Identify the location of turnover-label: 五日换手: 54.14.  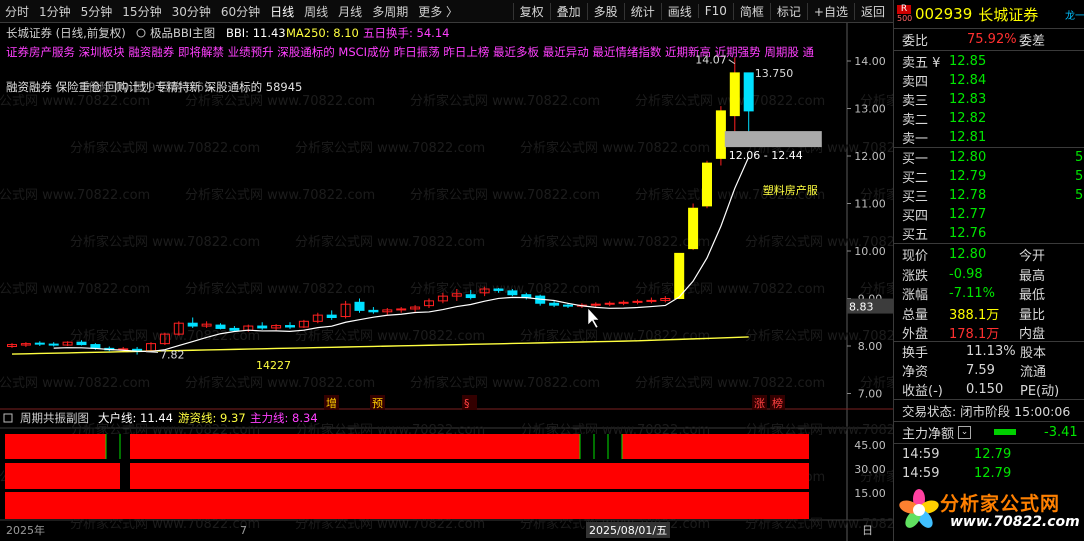
(406, 33).